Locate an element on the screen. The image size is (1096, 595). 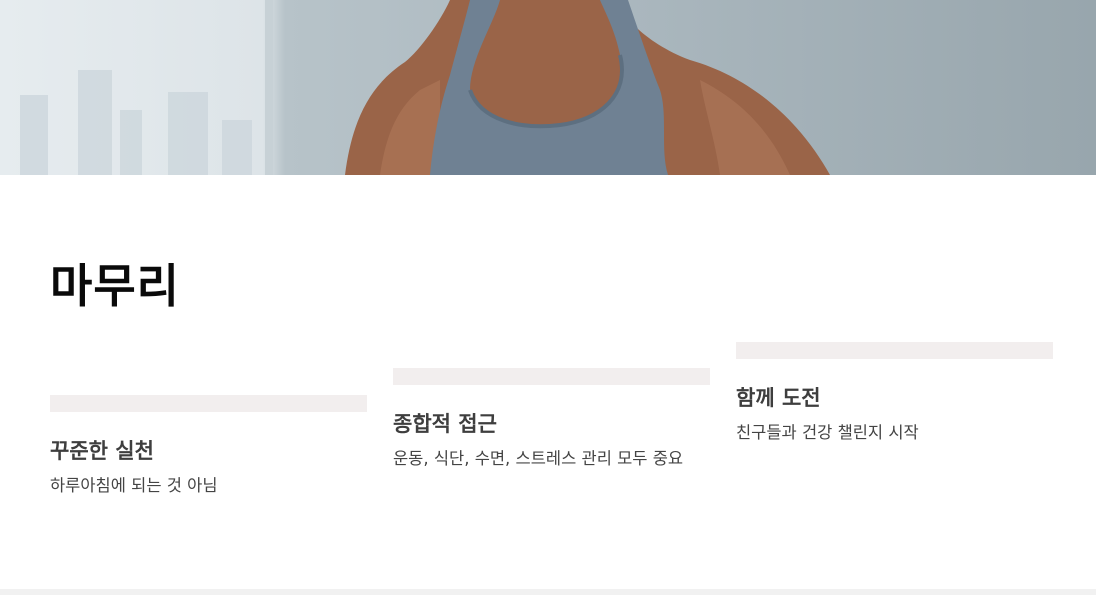
card-description: 운동, 식단, 수면, 스트레스 관리 모두 중요 is located at coordinates (538, 458).